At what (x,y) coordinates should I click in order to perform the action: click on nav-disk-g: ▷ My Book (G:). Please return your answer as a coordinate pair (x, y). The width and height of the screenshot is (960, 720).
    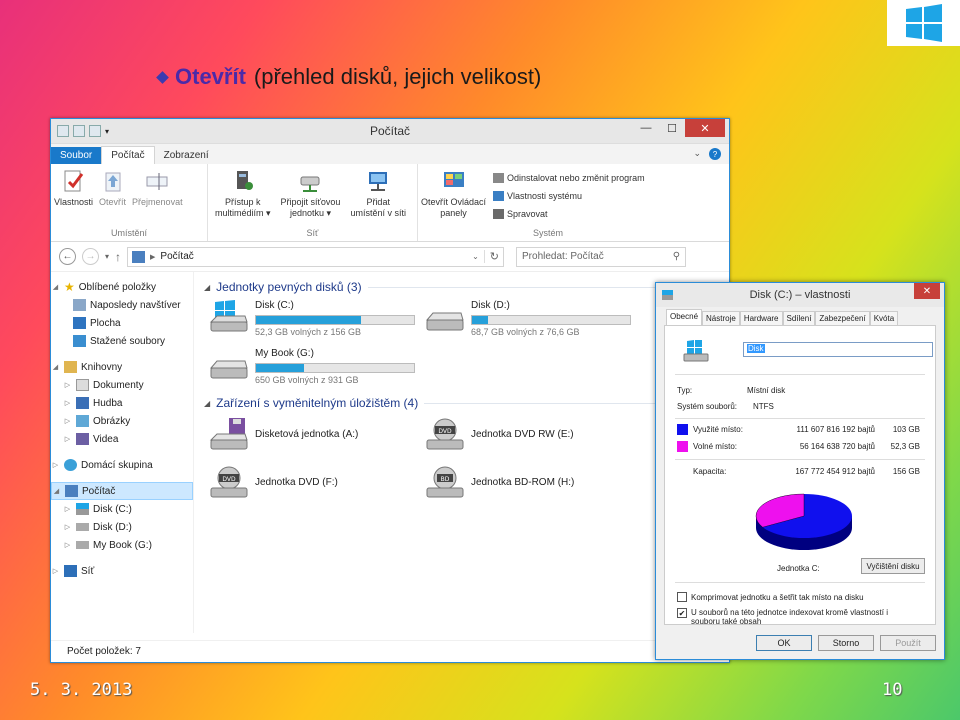
    Looking at the image, I should click on (122, 545).